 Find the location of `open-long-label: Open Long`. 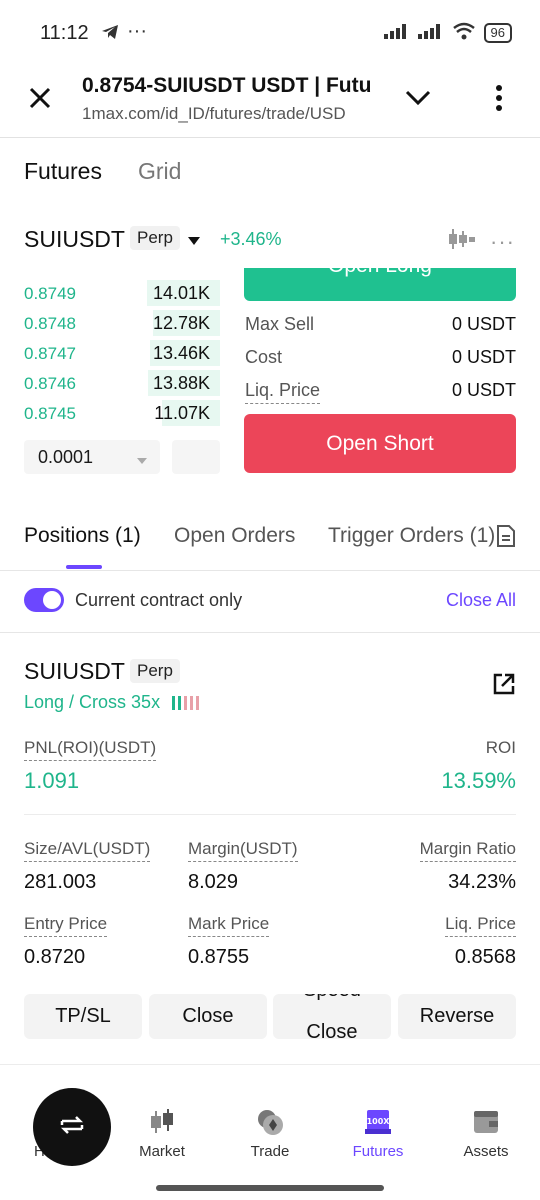

open-long-label: Open Long is located at coordinates (380, 272).